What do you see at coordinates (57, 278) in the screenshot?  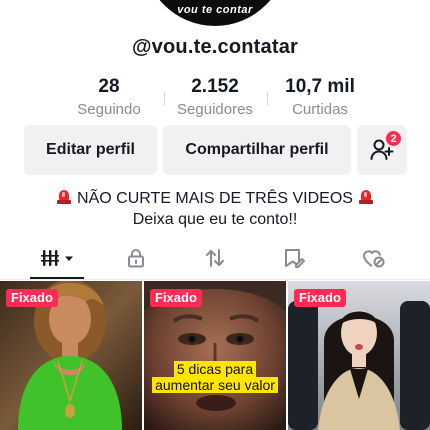 I see `active-tab-indicator` at bounding box center [57, 278].